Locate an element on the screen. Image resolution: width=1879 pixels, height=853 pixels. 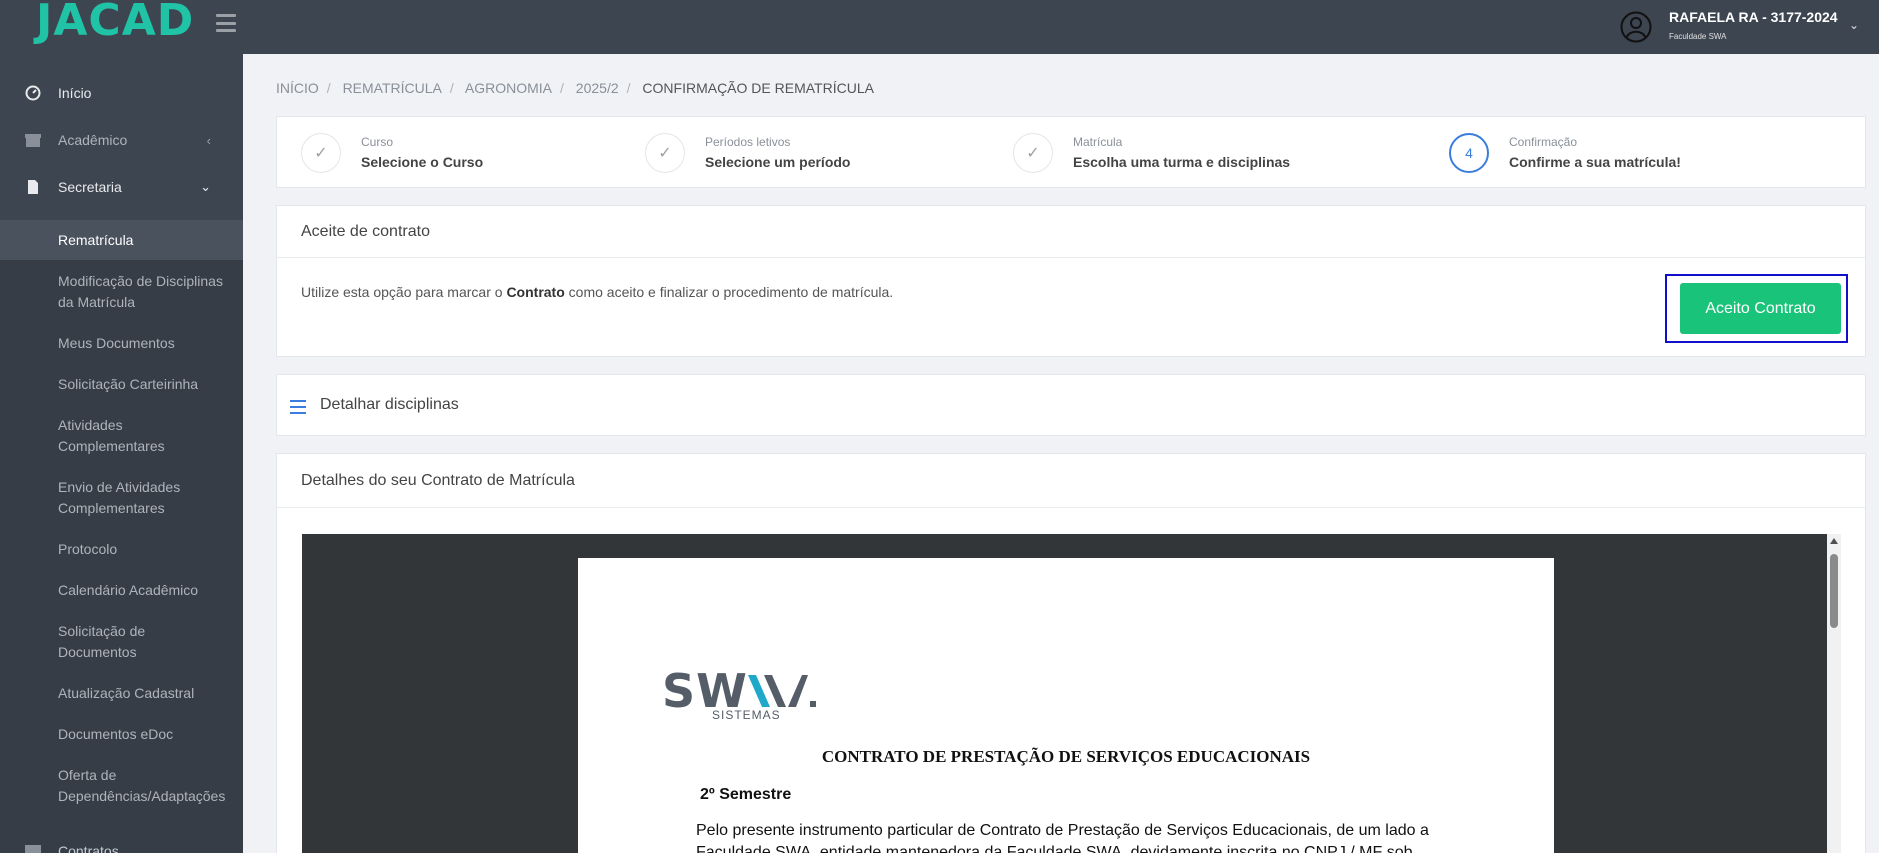
sidebar-item-label: Acadêmico is located at coordinates (93, 140).